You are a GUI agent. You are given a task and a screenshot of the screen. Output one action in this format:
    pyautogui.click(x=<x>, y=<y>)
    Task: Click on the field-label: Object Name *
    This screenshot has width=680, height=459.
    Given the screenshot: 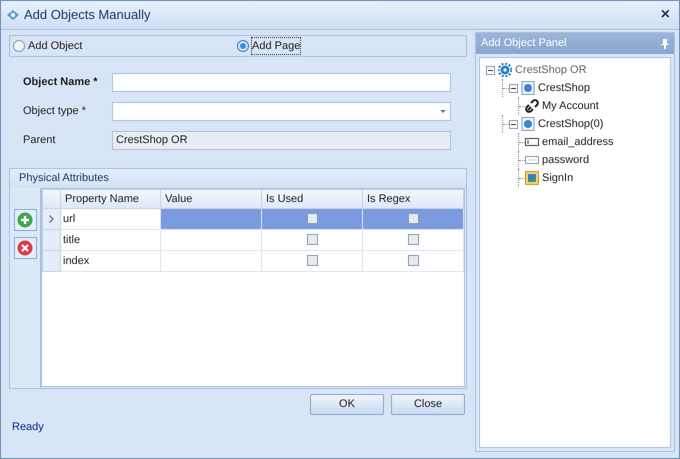 What is the action you would take?
    pyautogui.click(x=60, y=82)
    